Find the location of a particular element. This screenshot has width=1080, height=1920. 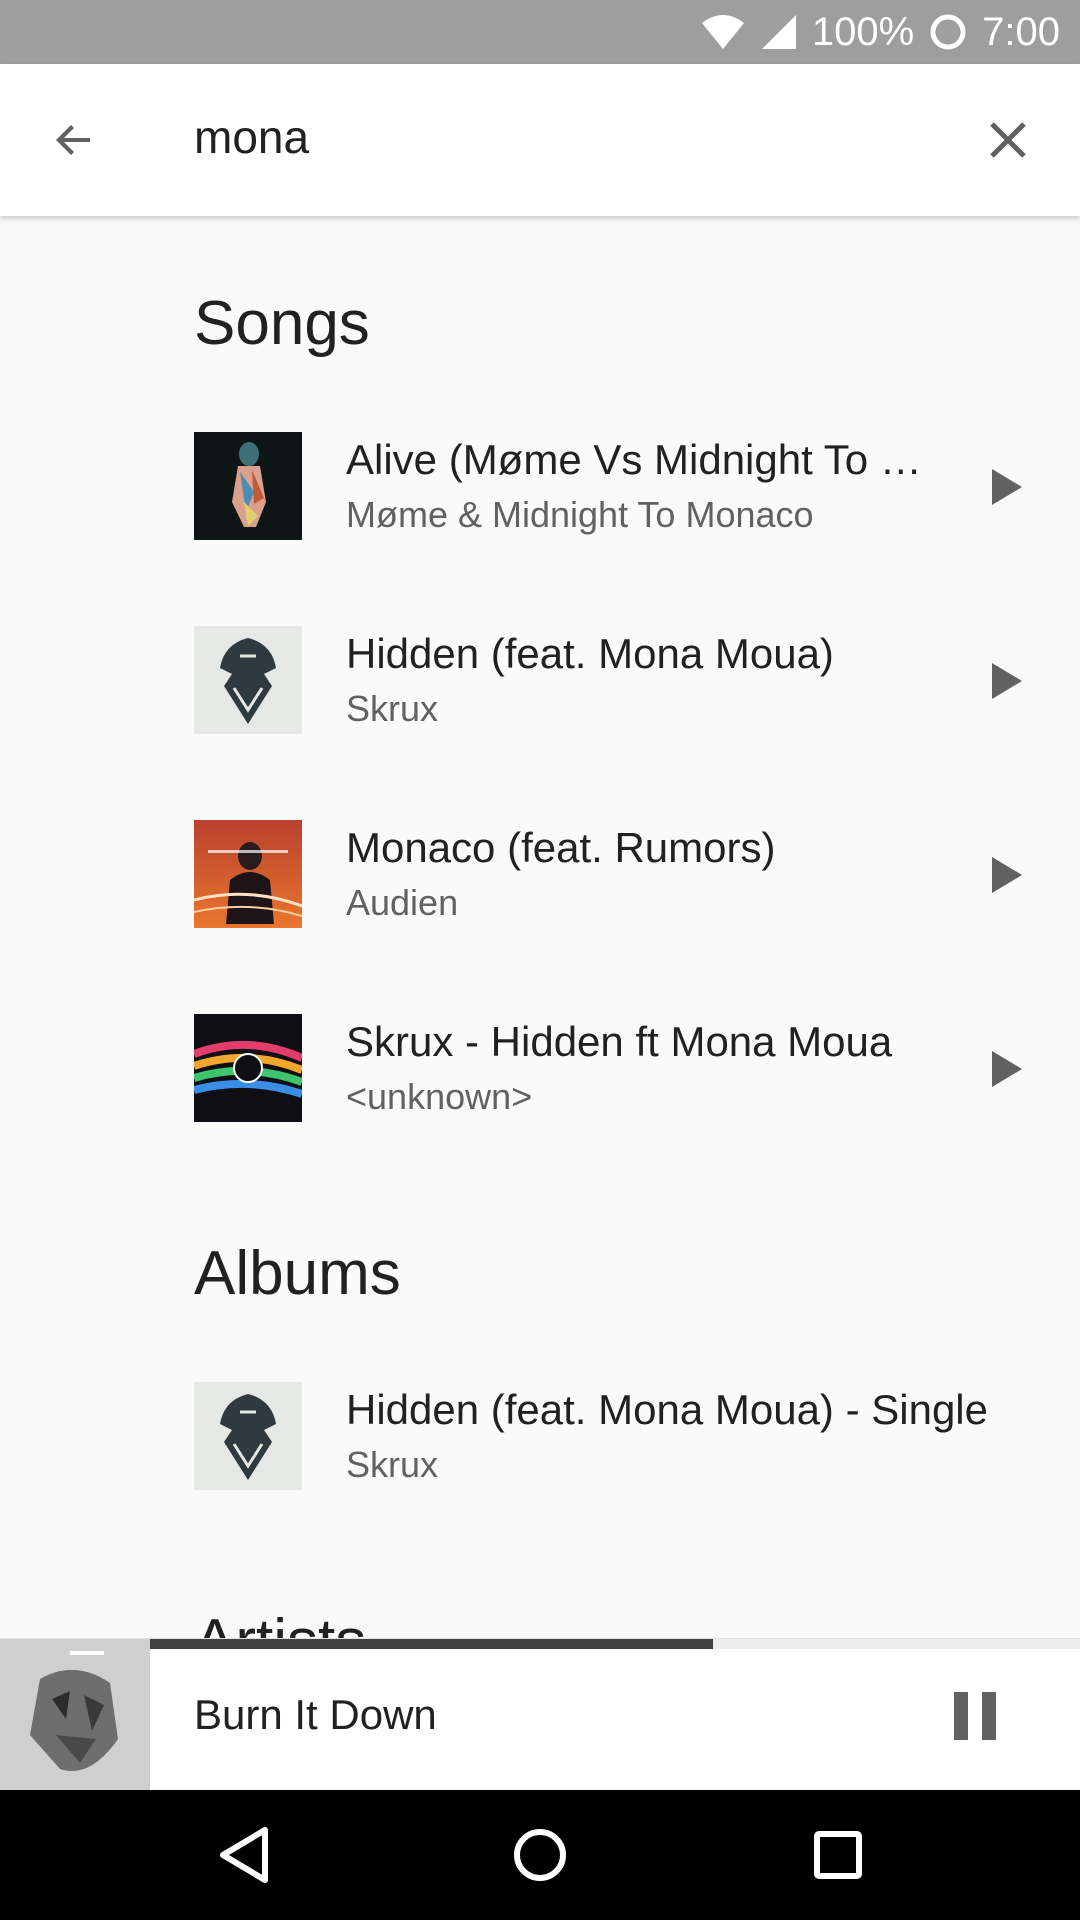

pause-icon is located at coordinates (975, 1716).